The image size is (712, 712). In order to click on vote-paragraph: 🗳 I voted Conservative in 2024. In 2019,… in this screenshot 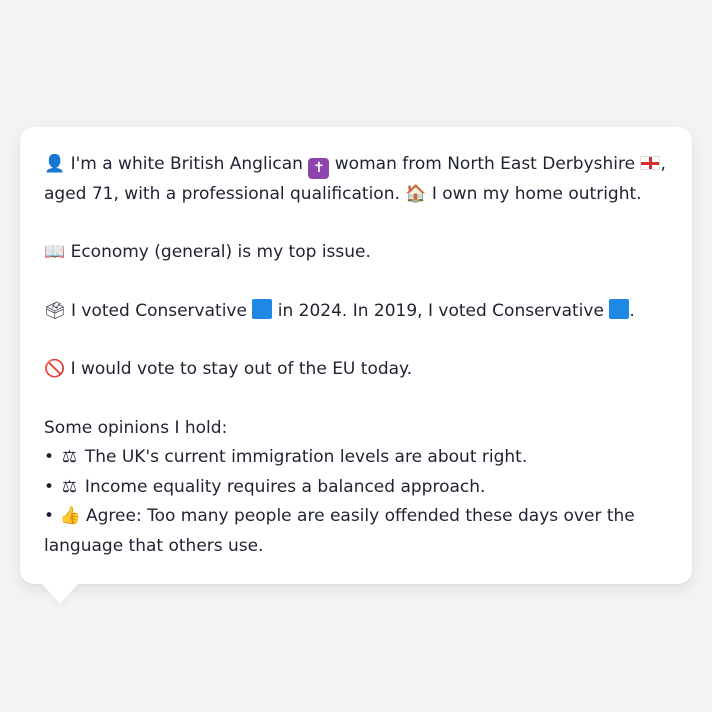, I will do `click(356, 312)`.